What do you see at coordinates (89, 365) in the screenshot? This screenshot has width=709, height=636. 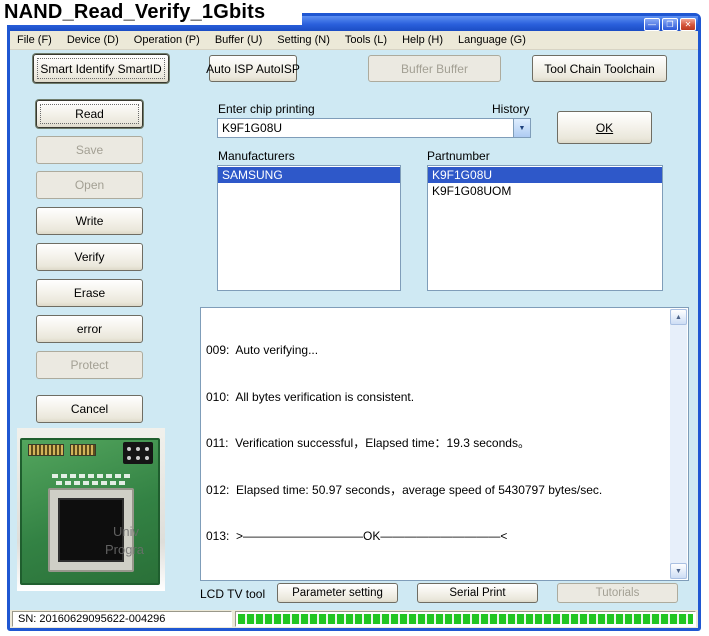 I see `protect-button: Protect` at bounding box center [89, 365].